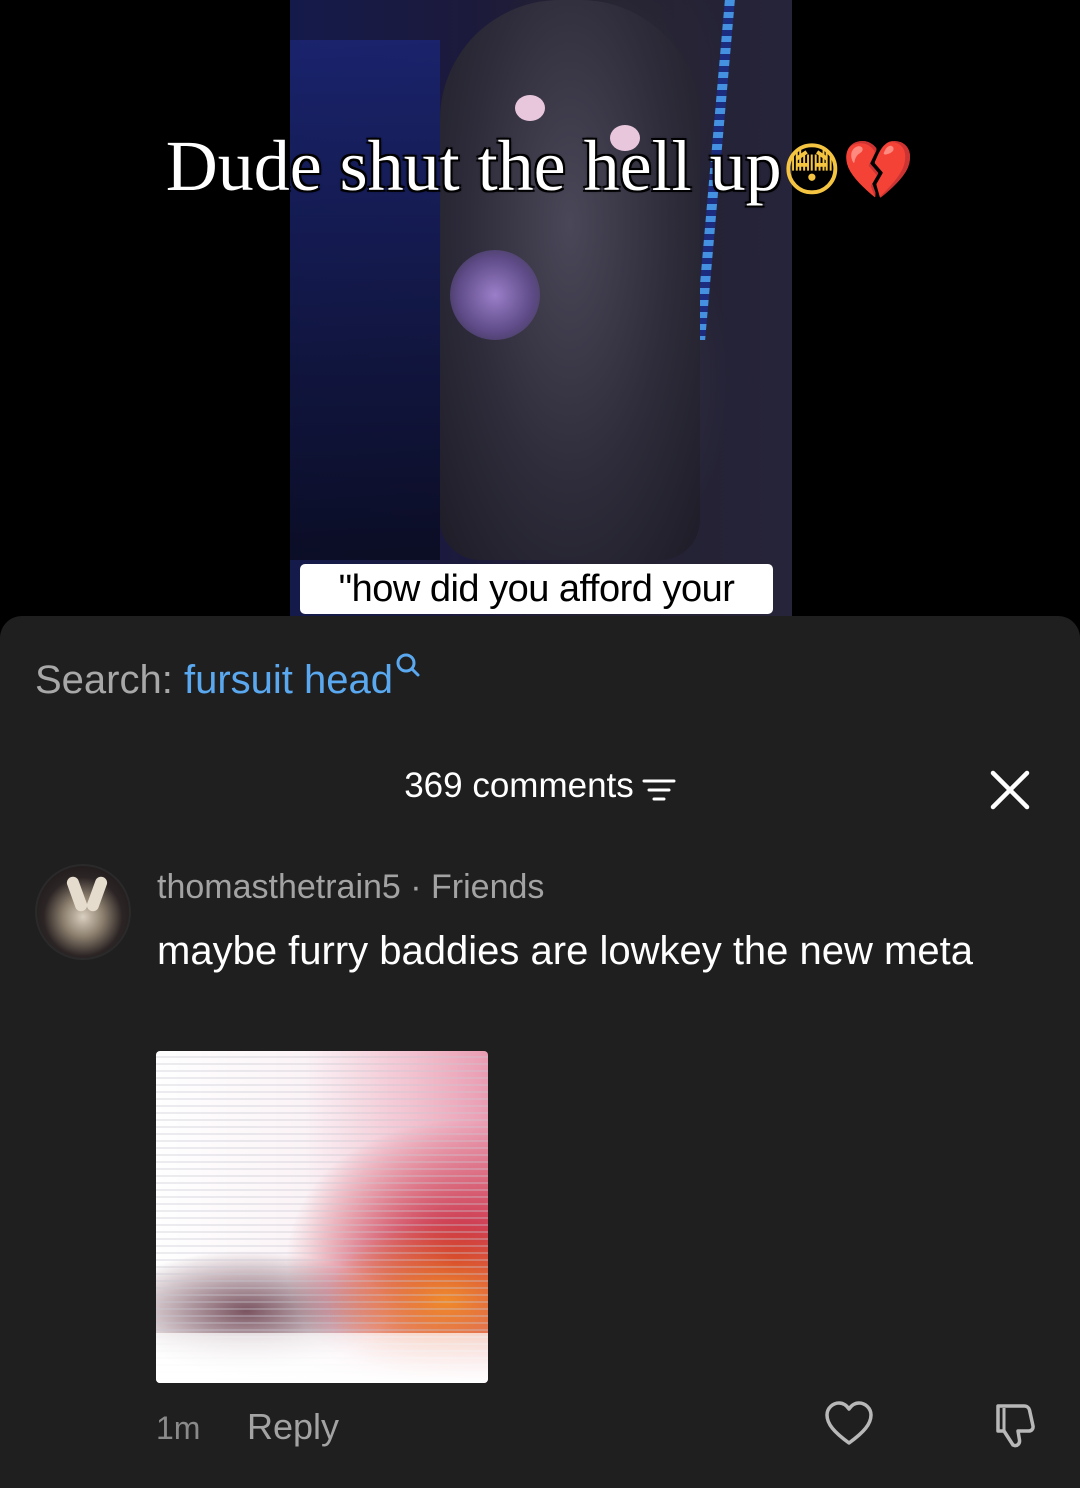 The height and width of the screenshot is (1488, 1080). What do you see at coordinates (365, 300) in the screenshot?
I see `background-shelf` at bounding box center [365, 300].